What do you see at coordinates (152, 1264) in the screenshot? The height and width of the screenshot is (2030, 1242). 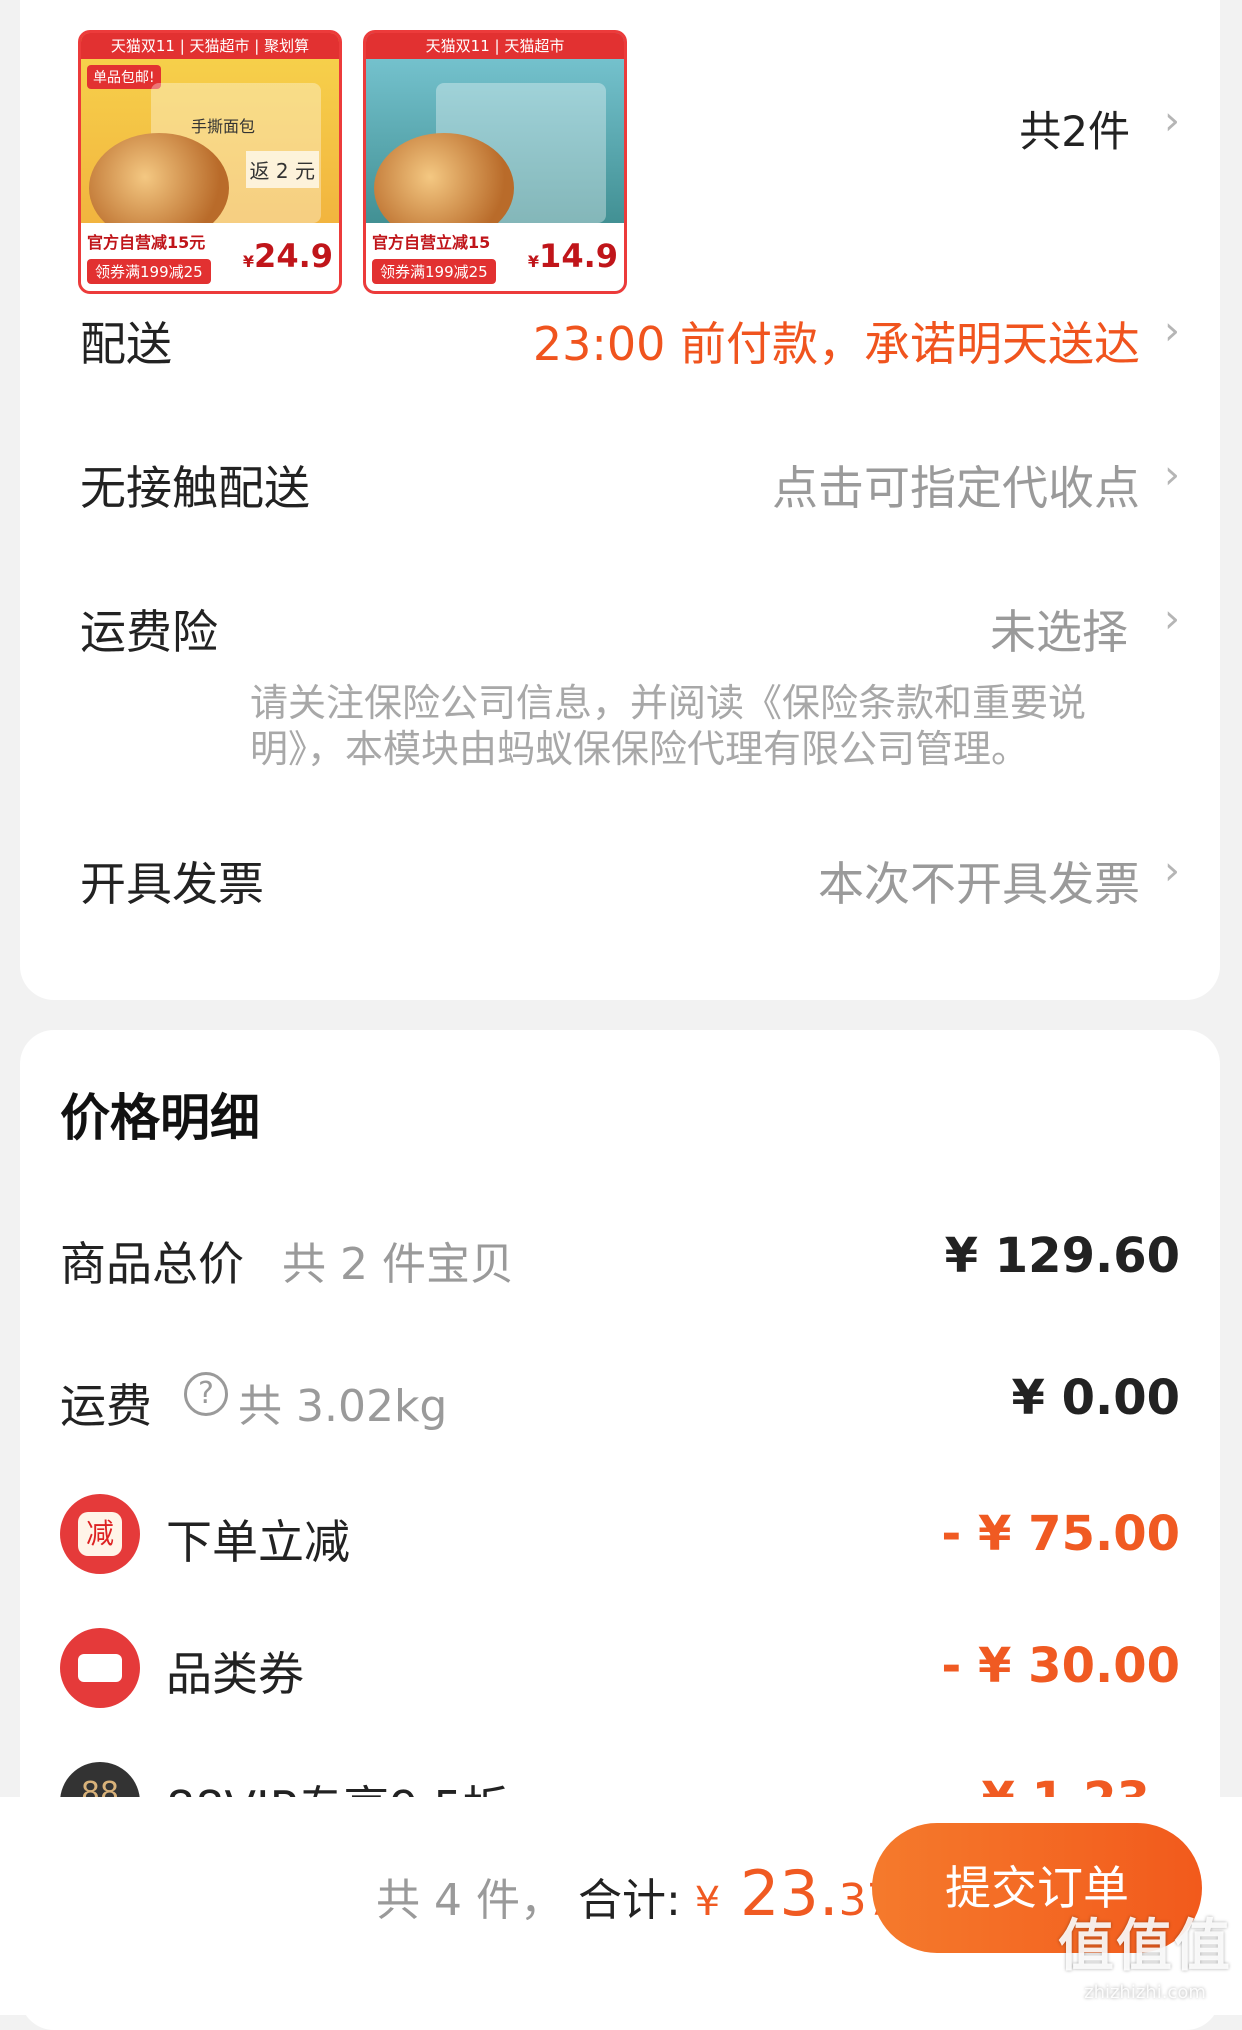 I see `goods-total-label: 商品总价` at bounding box center [152, 1264].